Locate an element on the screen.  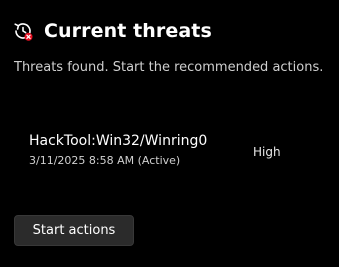
threat-name: HackTool:Win32/Winring0 is located at coordinates (118, 141).